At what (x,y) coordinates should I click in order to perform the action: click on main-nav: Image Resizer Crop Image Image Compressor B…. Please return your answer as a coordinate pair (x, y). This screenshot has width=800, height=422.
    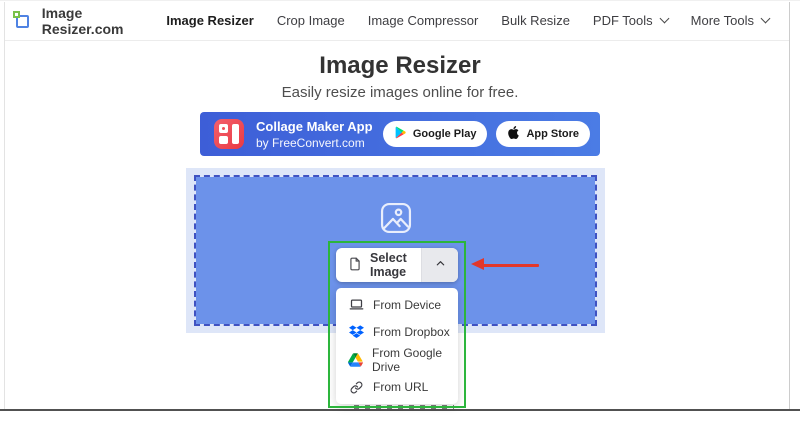
    Looking at the image, I should click on (468, 20).